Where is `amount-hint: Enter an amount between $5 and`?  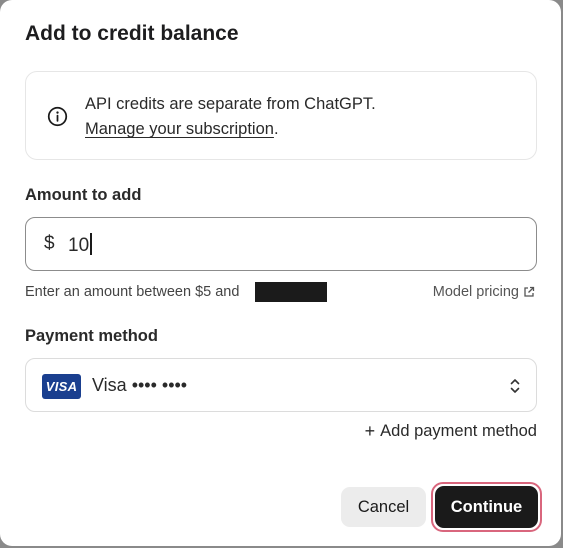
amount-hint: Enter an amount between $5 and is located at coordinates (132, 292).